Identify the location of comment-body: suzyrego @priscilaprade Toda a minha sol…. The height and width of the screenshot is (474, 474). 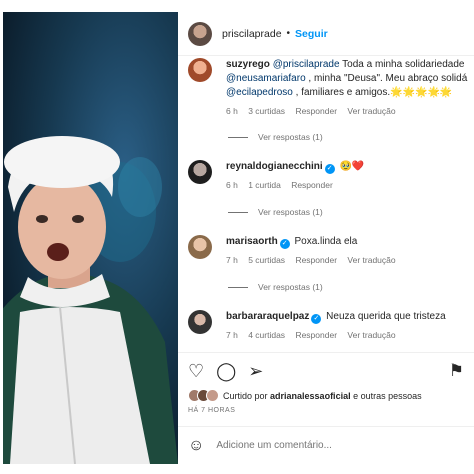
(350, 87).